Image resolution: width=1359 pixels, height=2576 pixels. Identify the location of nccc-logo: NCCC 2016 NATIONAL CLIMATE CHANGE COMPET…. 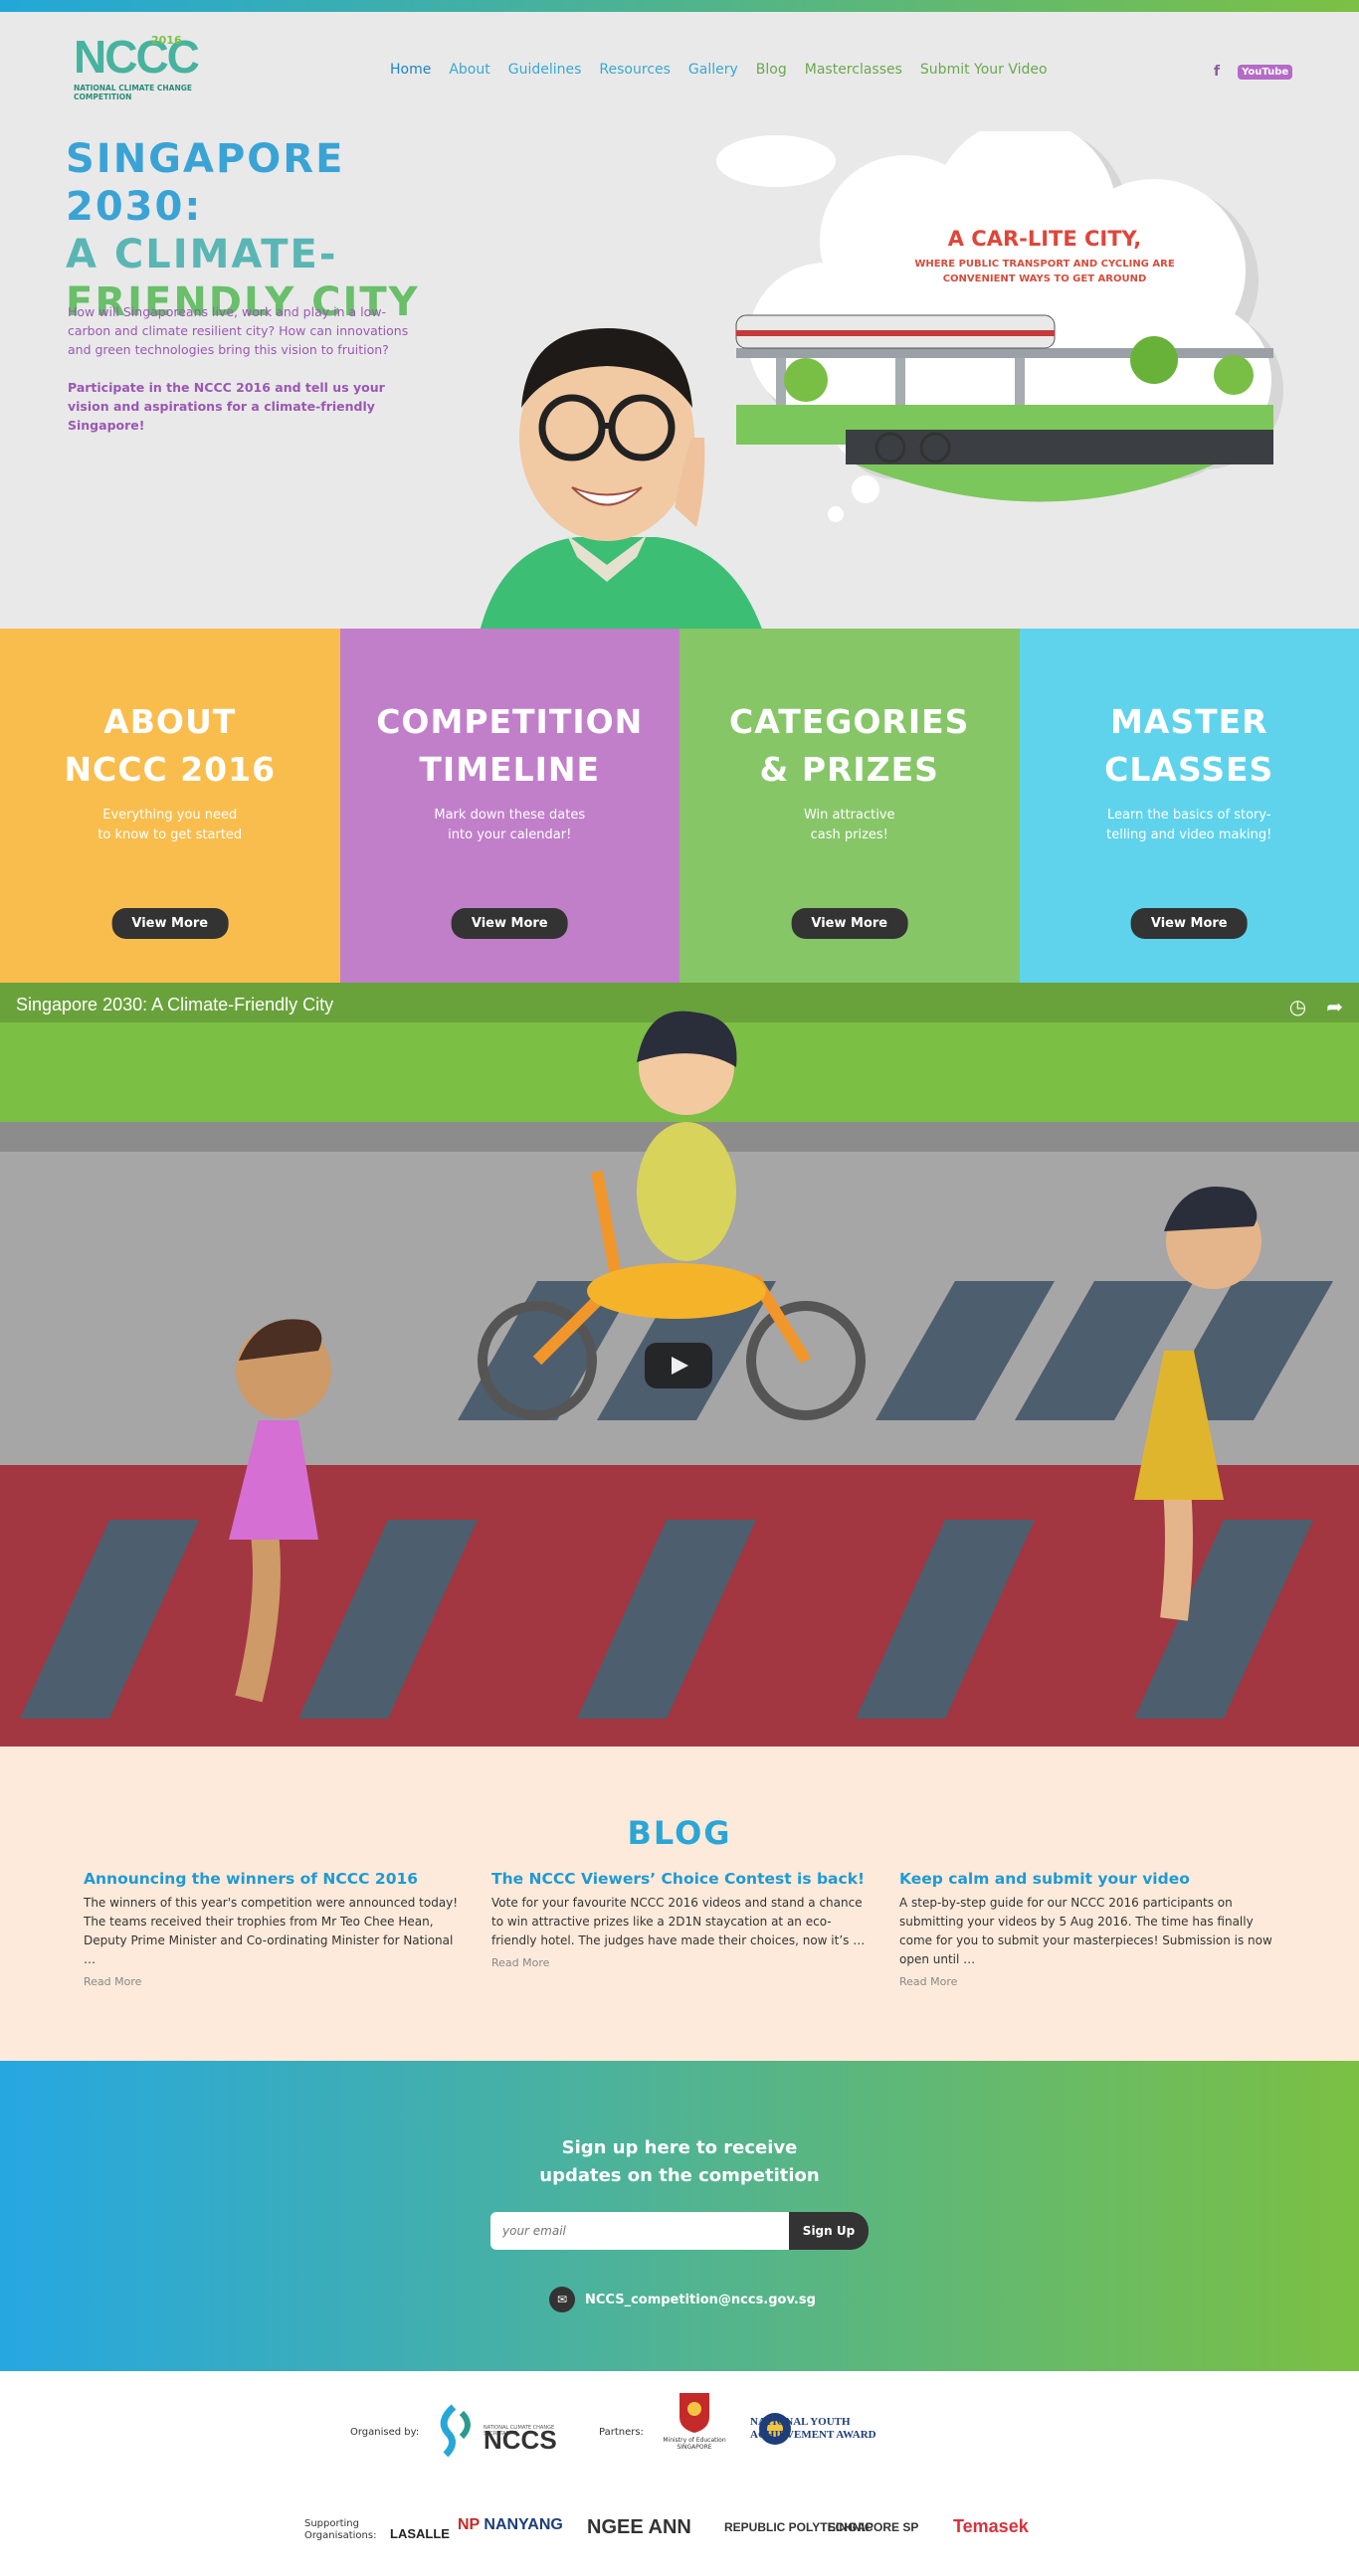
(137, 71).